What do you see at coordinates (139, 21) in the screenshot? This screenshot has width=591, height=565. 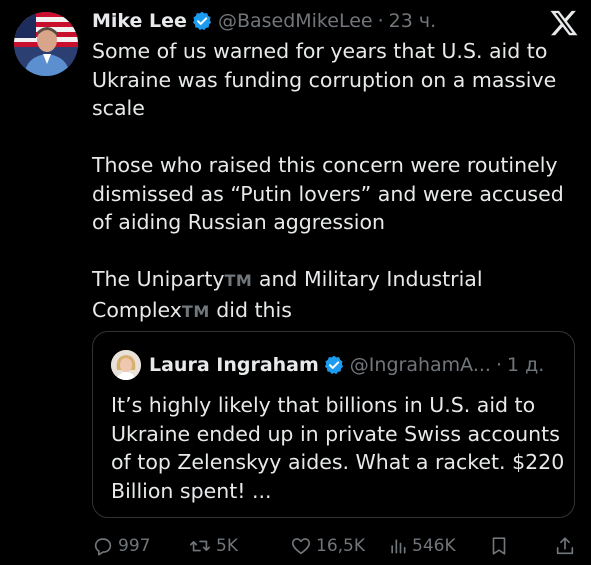 I see `author-name: Mike Lee` at bounding box center [139, 21].